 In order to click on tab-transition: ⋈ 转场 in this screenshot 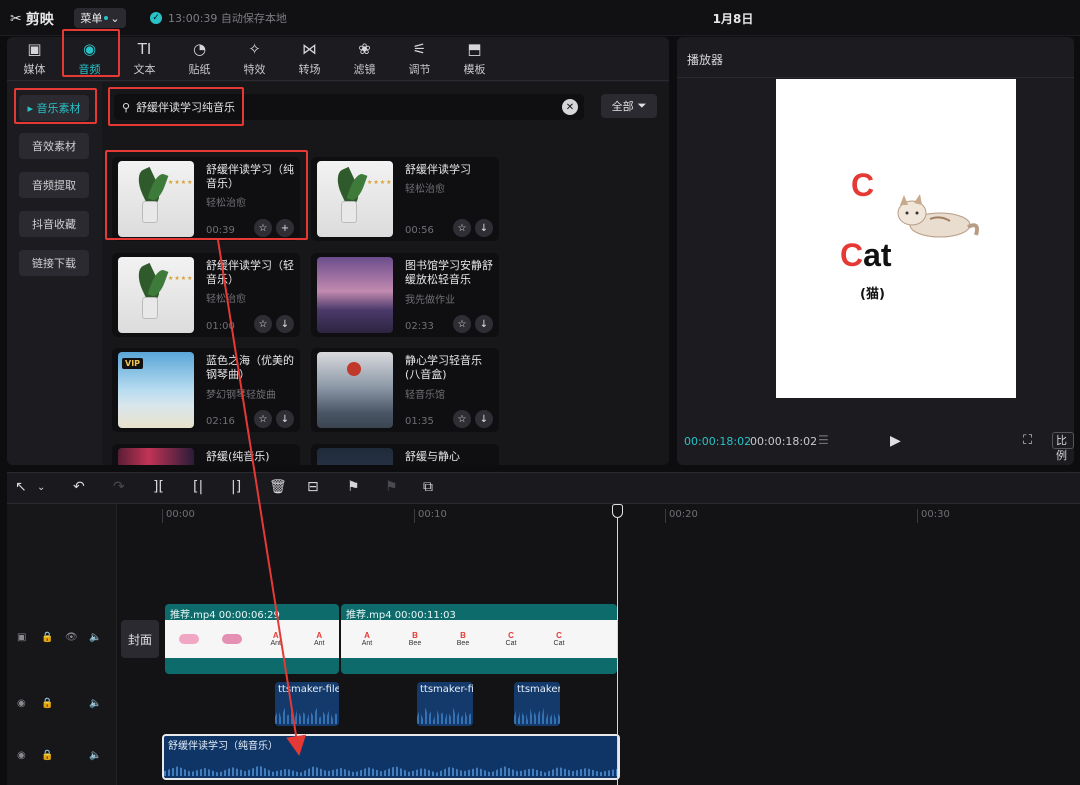, I will do `click(309, 59)`.